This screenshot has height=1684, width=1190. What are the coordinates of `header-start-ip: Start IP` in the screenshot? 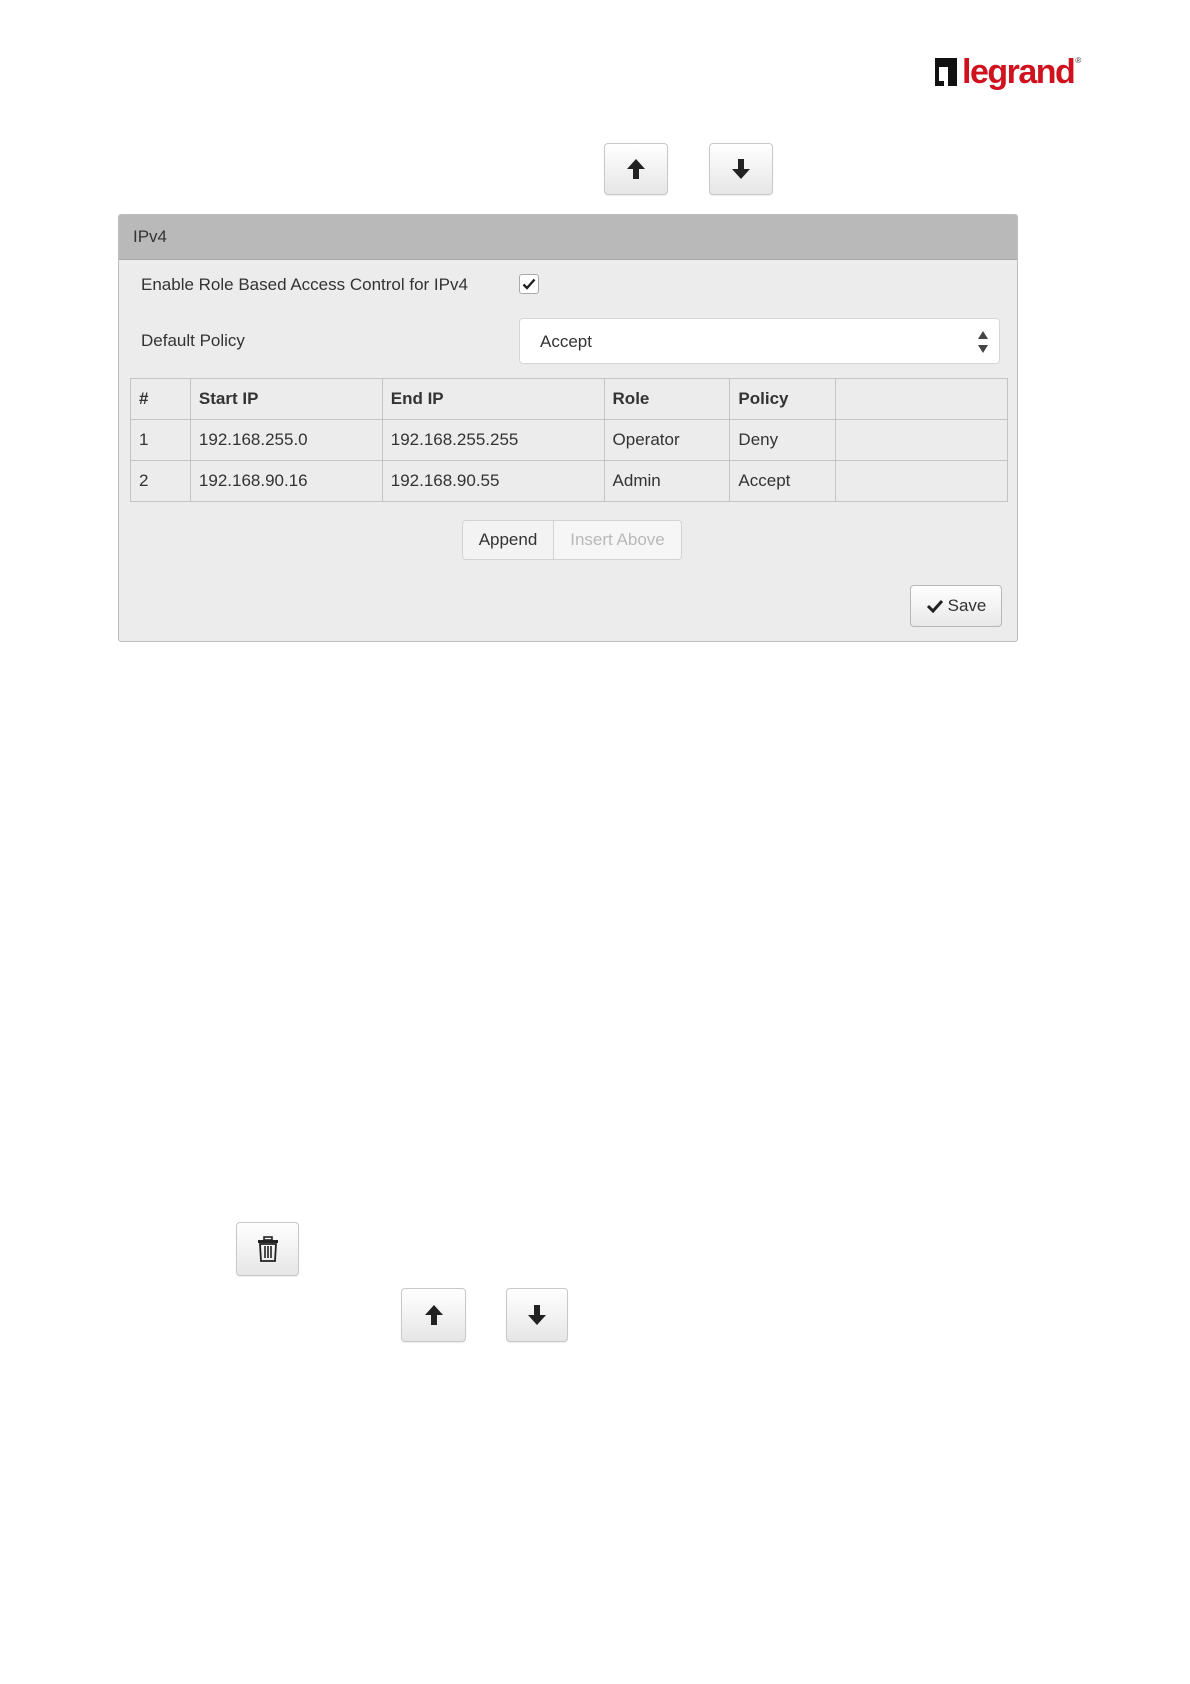 It's located at (286, 399).